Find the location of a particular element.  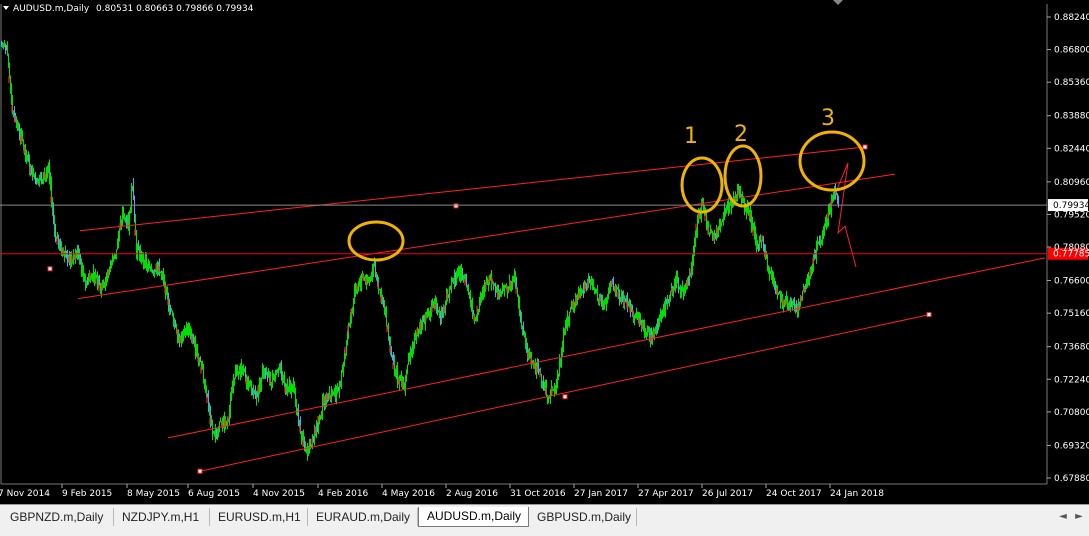

annotation-number-label: 1 is located at coordinates (691, 136).